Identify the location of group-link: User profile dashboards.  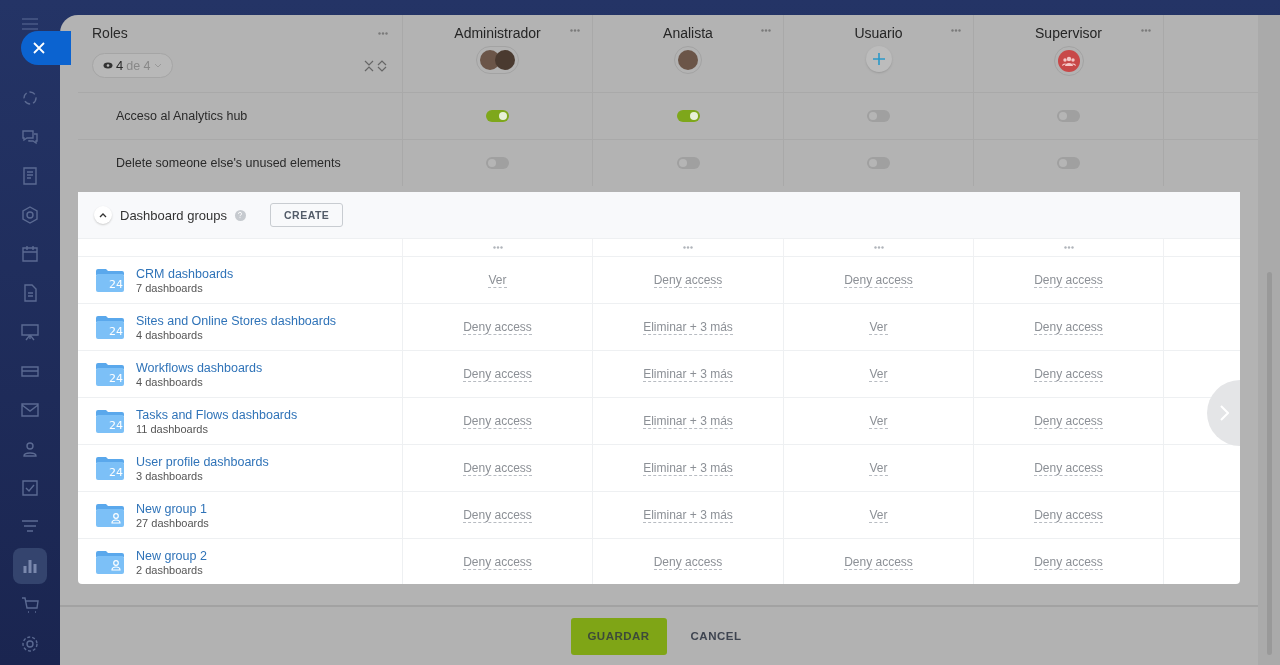
(202, 461).